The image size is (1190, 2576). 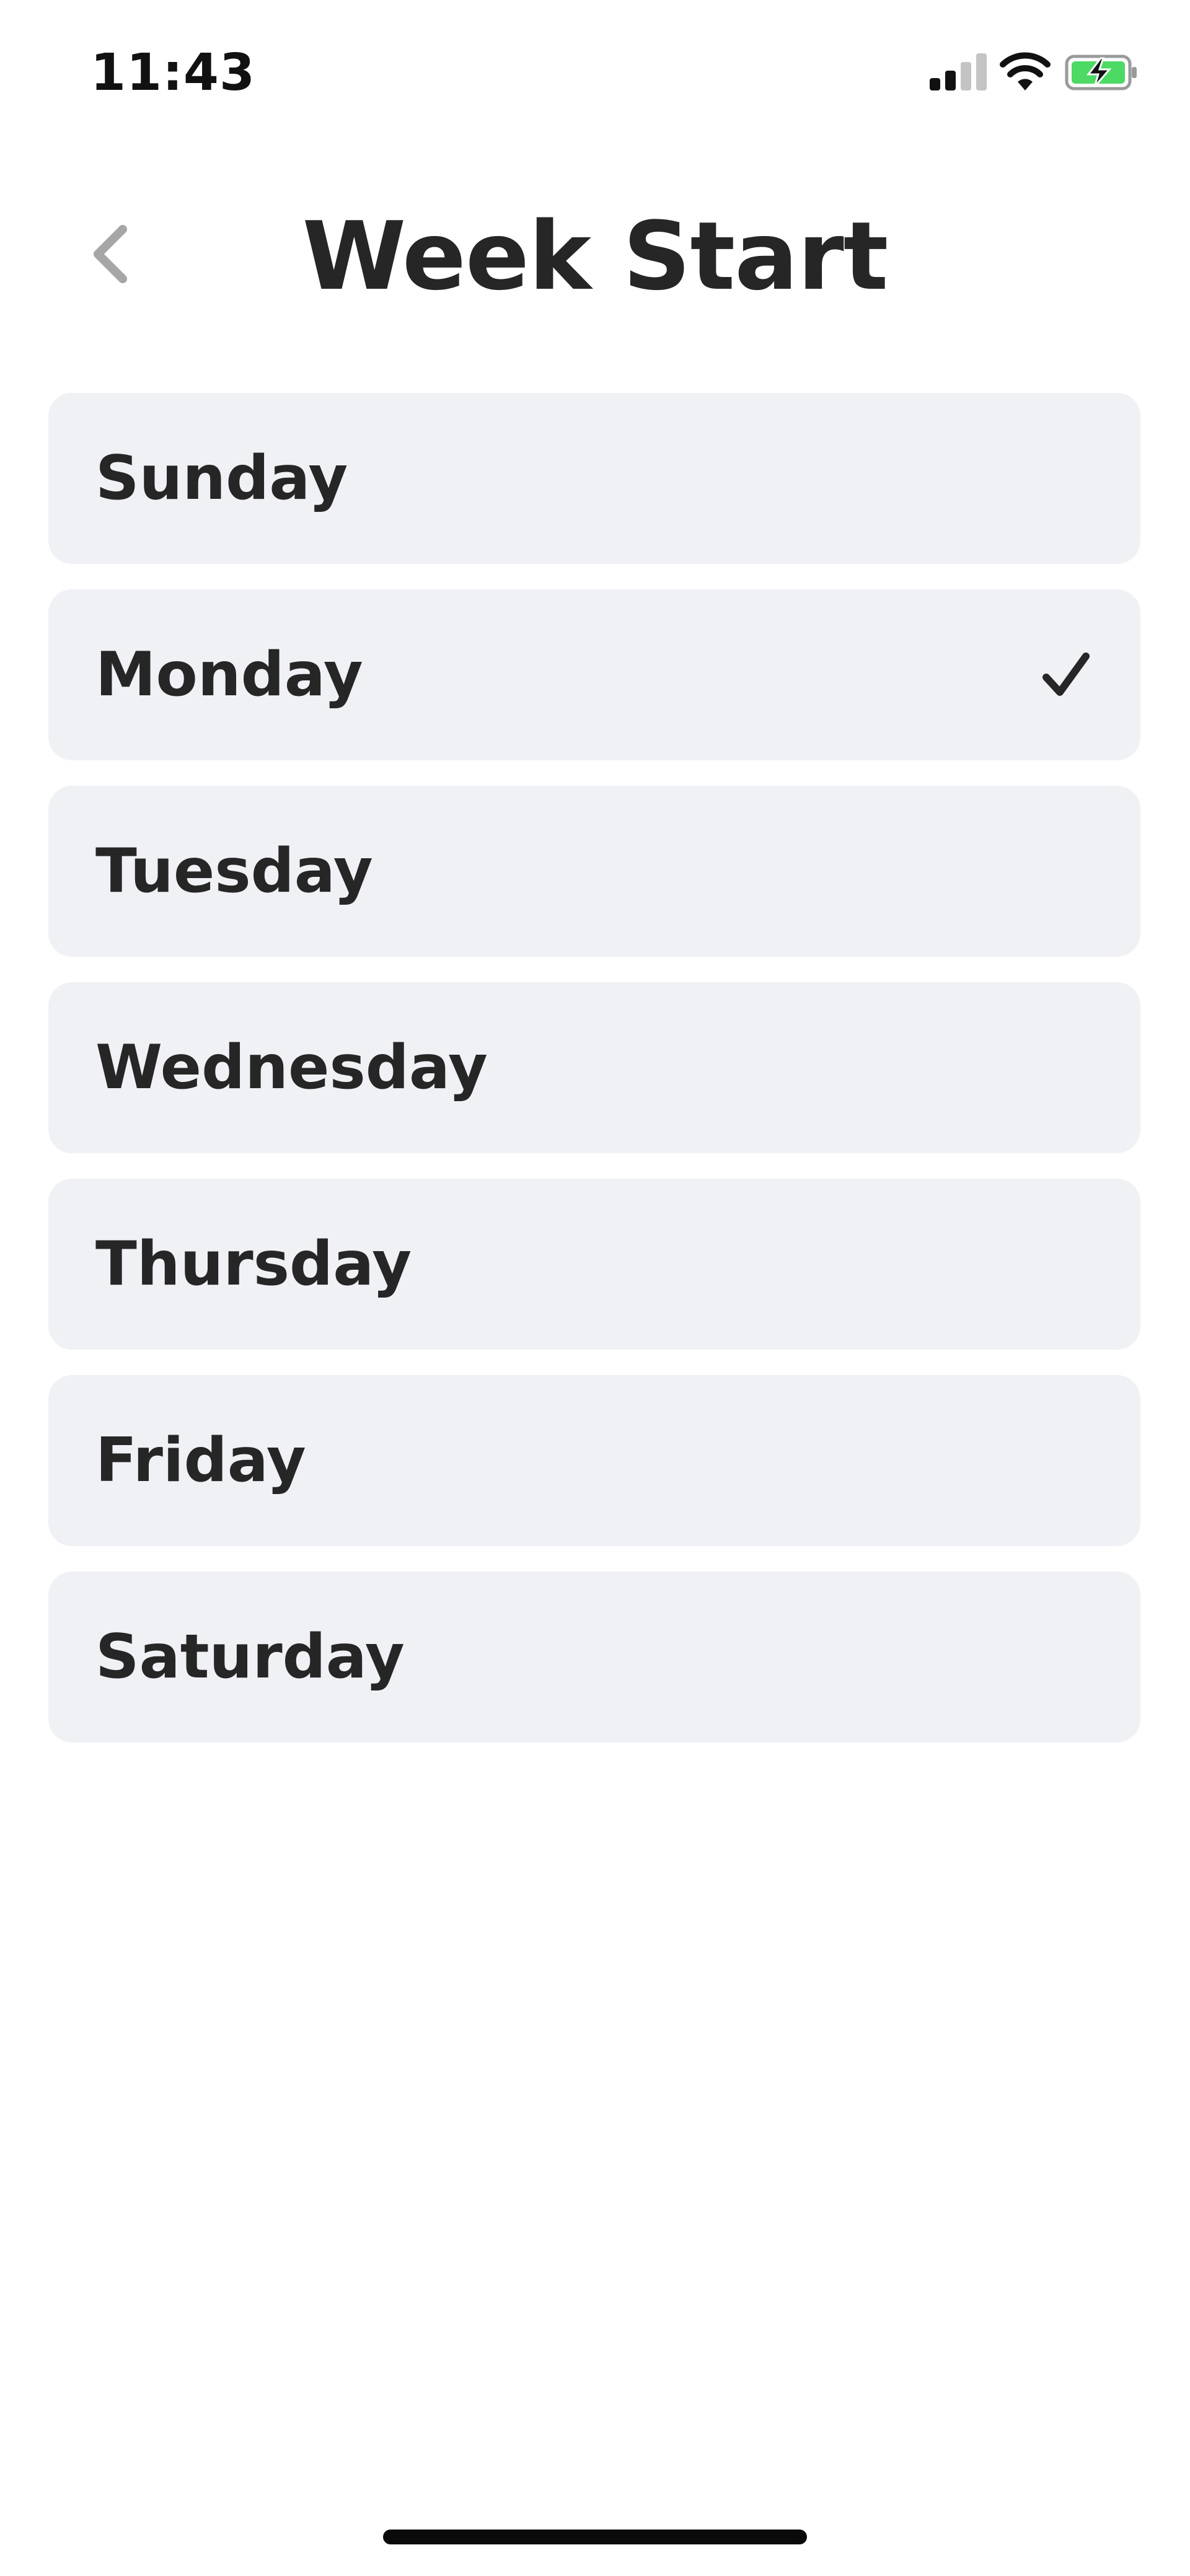 I want to click on option-monday: Monday, so click(x=594, y=674).